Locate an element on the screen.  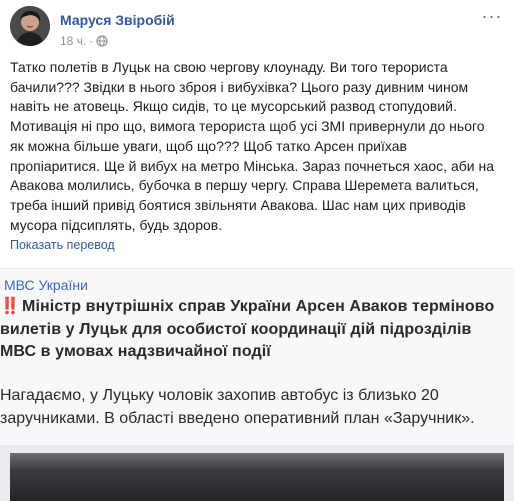
shared-media is located at coordinates (257, 473).